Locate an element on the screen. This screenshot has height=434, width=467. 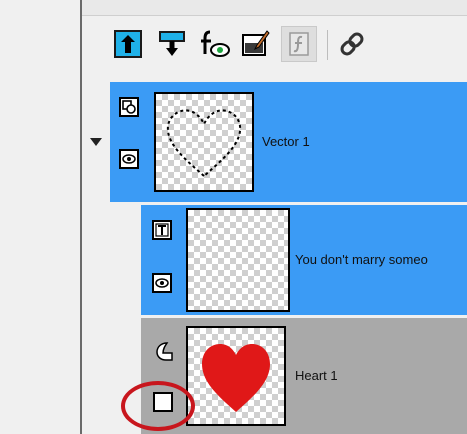
brush-icon is located at coordinates (256, 43).